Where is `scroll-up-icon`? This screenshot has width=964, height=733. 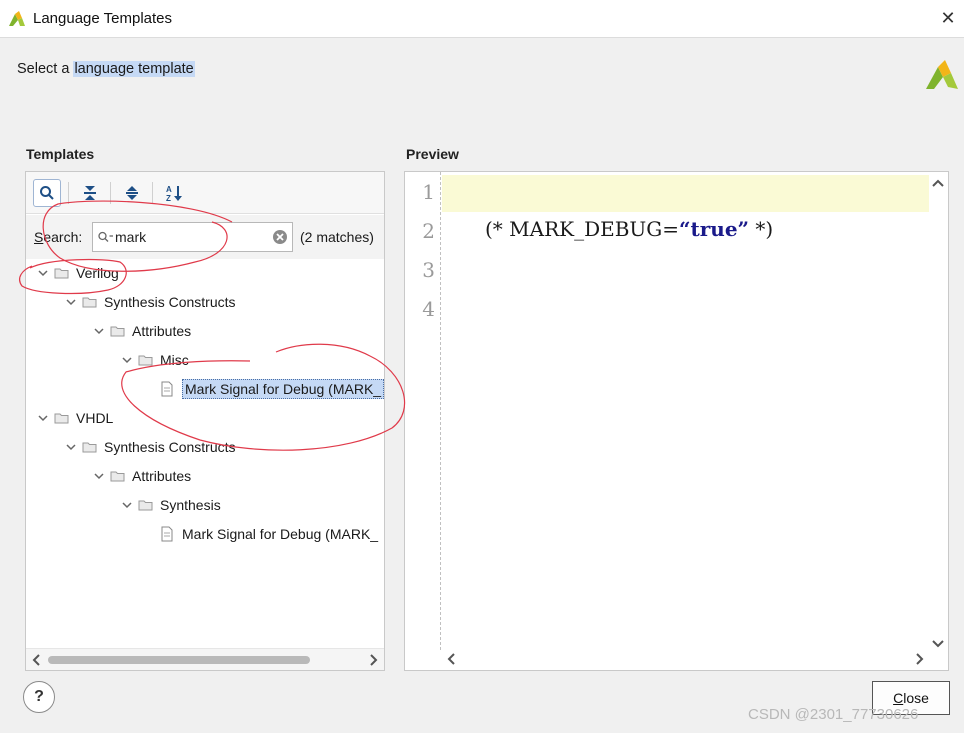
scroll-up-icon is located at coordinates (938, 184).